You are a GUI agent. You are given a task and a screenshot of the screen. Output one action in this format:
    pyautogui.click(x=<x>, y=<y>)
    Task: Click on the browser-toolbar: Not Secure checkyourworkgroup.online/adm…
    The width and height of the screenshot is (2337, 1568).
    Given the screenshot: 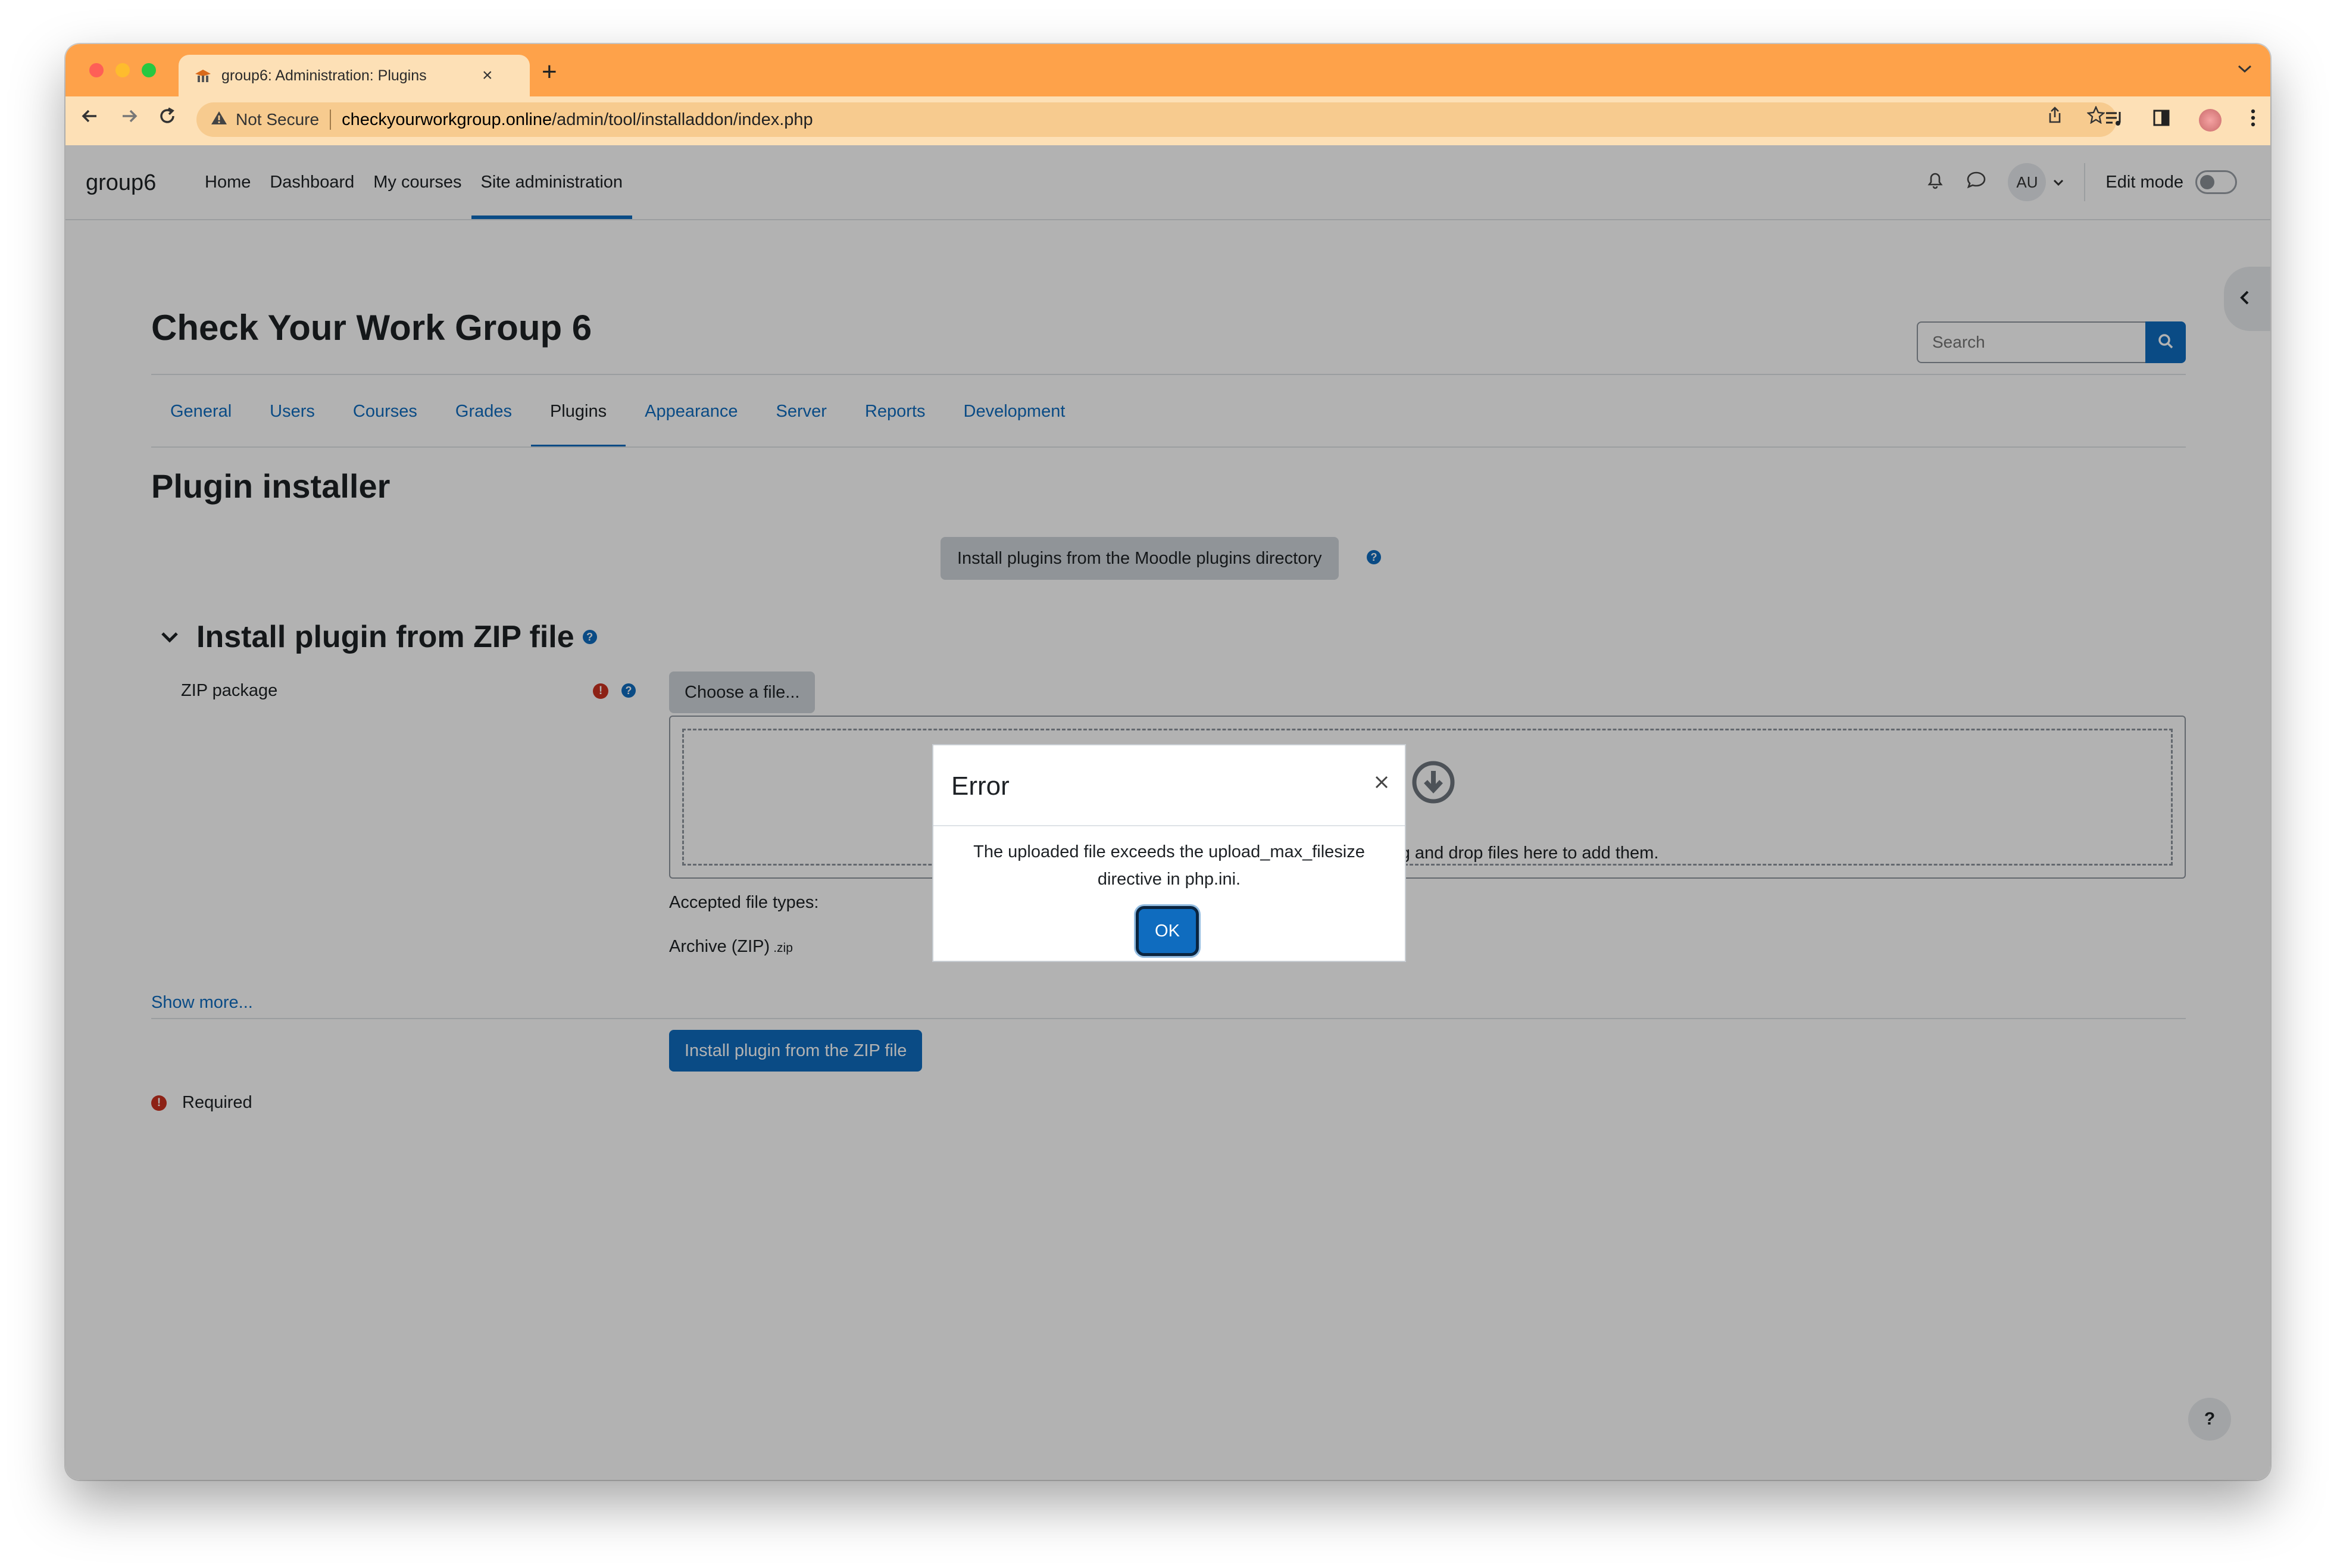 What is the action you would take?
    pyautogui.click(x=1168, y=120)
    